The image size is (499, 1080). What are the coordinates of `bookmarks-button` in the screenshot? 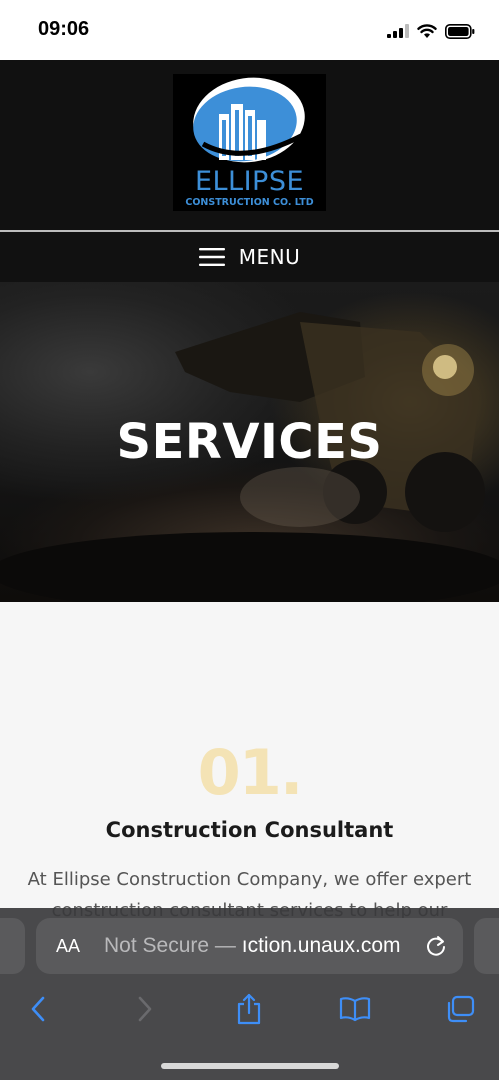 It's located at (355, 1009).